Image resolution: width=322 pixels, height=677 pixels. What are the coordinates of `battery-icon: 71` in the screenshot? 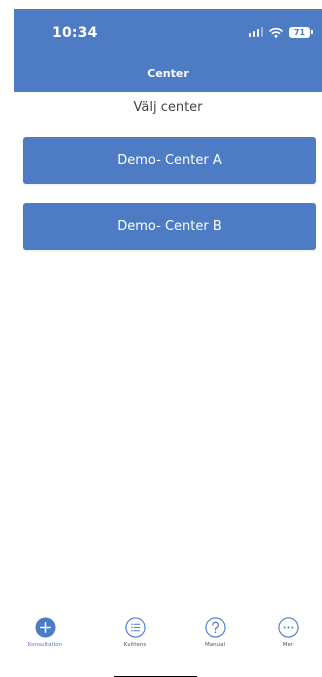 It's located at (301, 32).